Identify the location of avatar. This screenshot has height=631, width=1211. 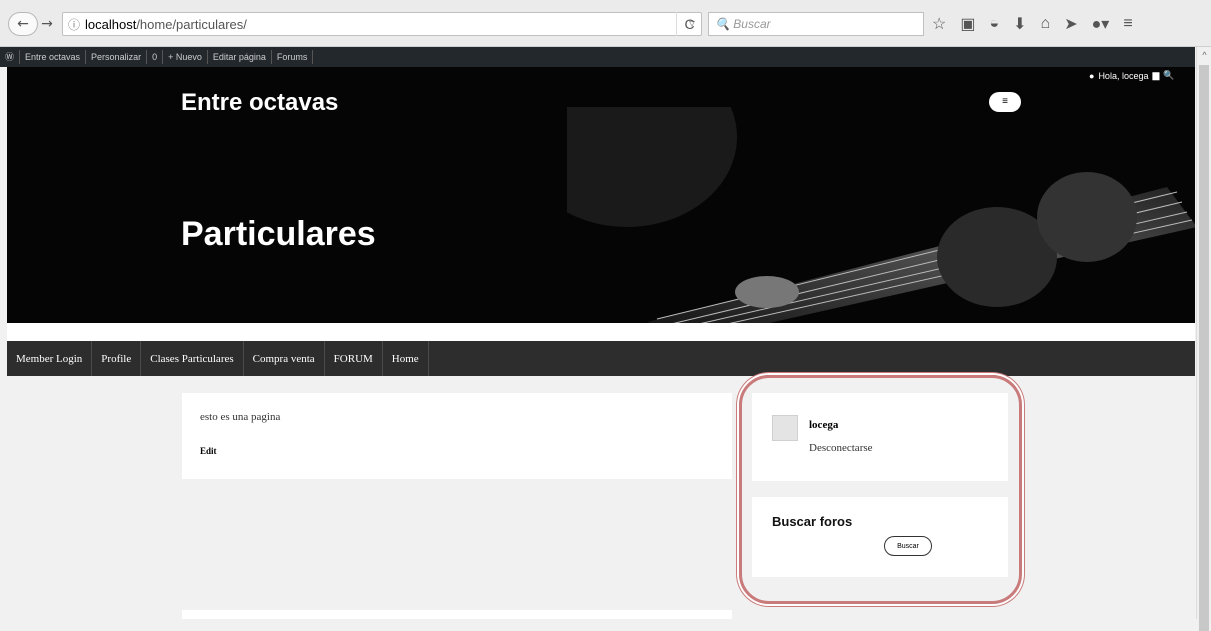
(785, 428).